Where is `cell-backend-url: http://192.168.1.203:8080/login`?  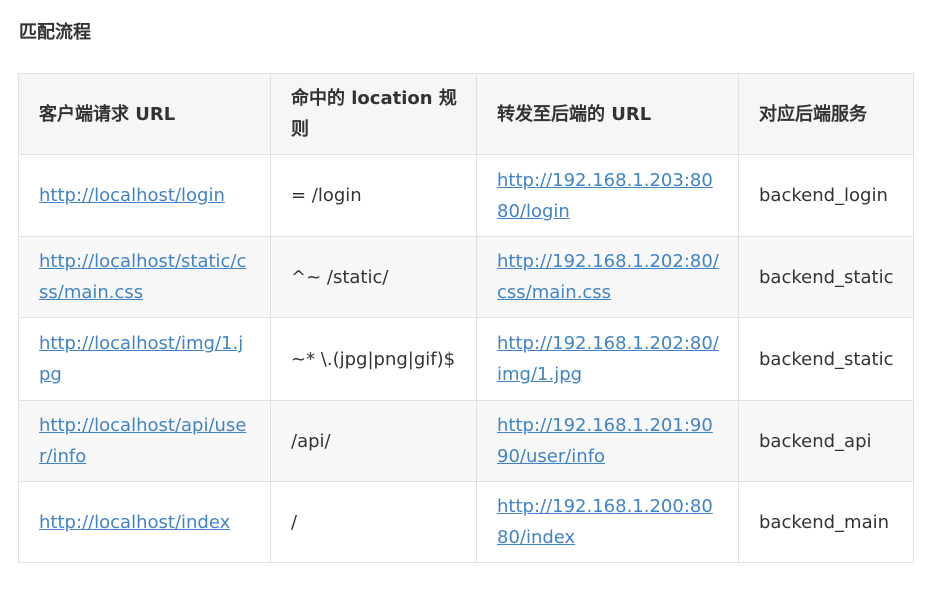 cell-backend-url: http://192.168.1.203:8080/login is located at coordinates (607, 195).